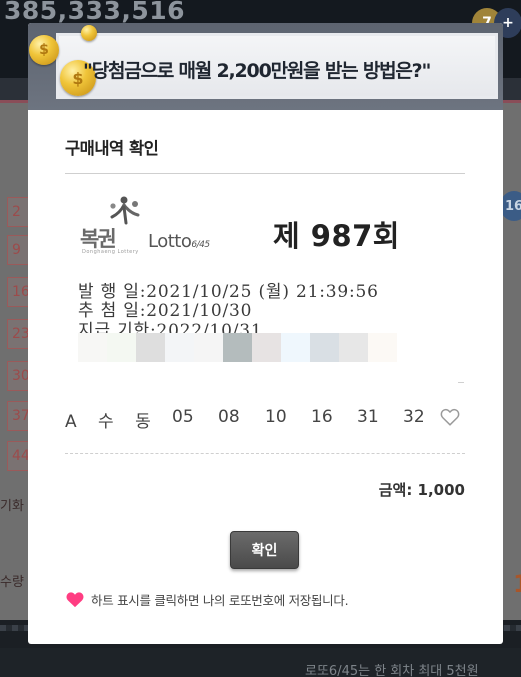 The image size is (521, 677). I want to click on logo-subtext: Donghaeng Lottery, so click(110, 252).